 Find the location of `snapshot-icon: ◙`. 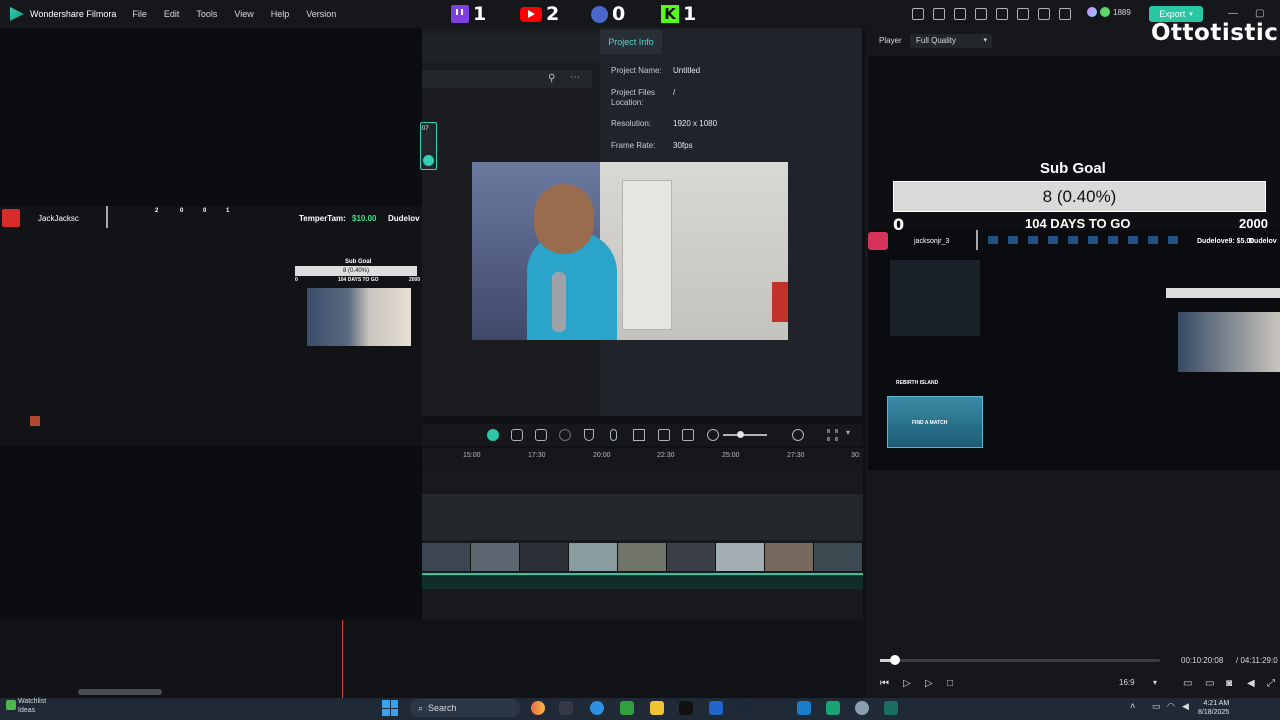

snapshot-icon: ◙ is located at coordinates (1229, 683).